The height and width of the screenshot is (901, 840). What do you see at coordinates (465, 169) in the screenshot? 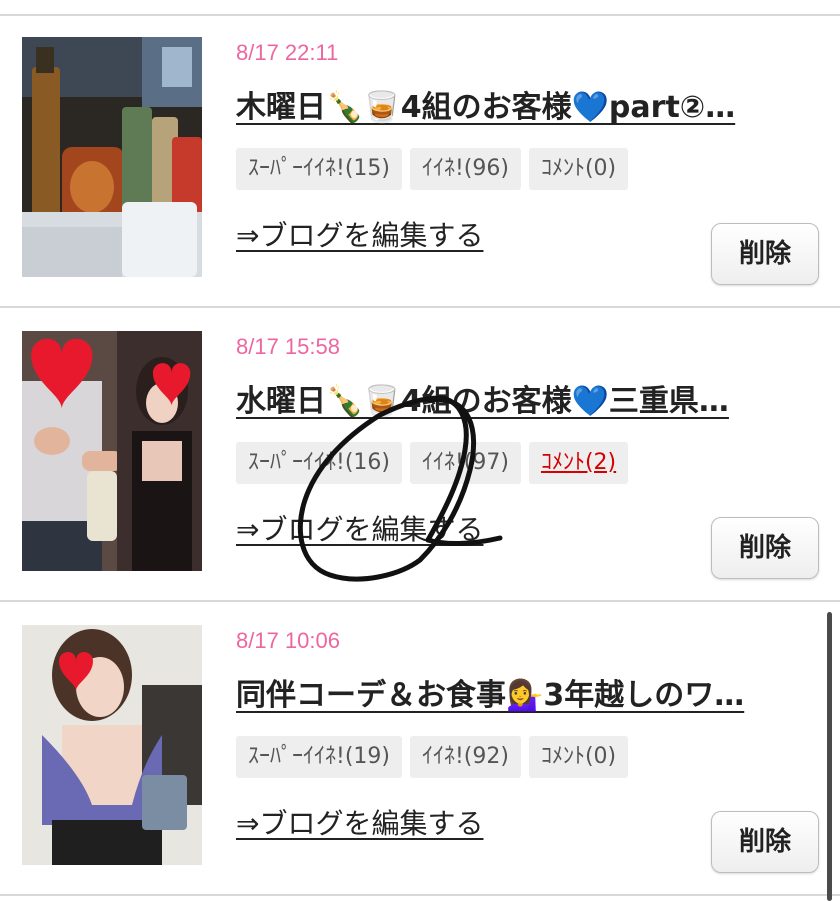
I see `like-count: ｲｲﾈ!(96)` at bounding box center [465, 169].